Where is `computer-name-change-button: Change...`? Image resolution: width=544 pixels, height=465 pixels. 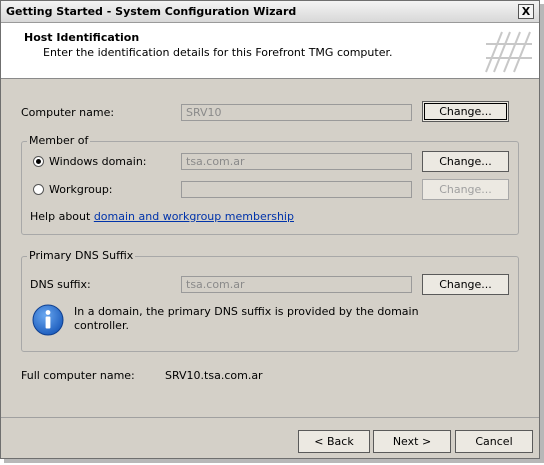 computer-name-change-button: Change... is located at coordinates (465, 111).